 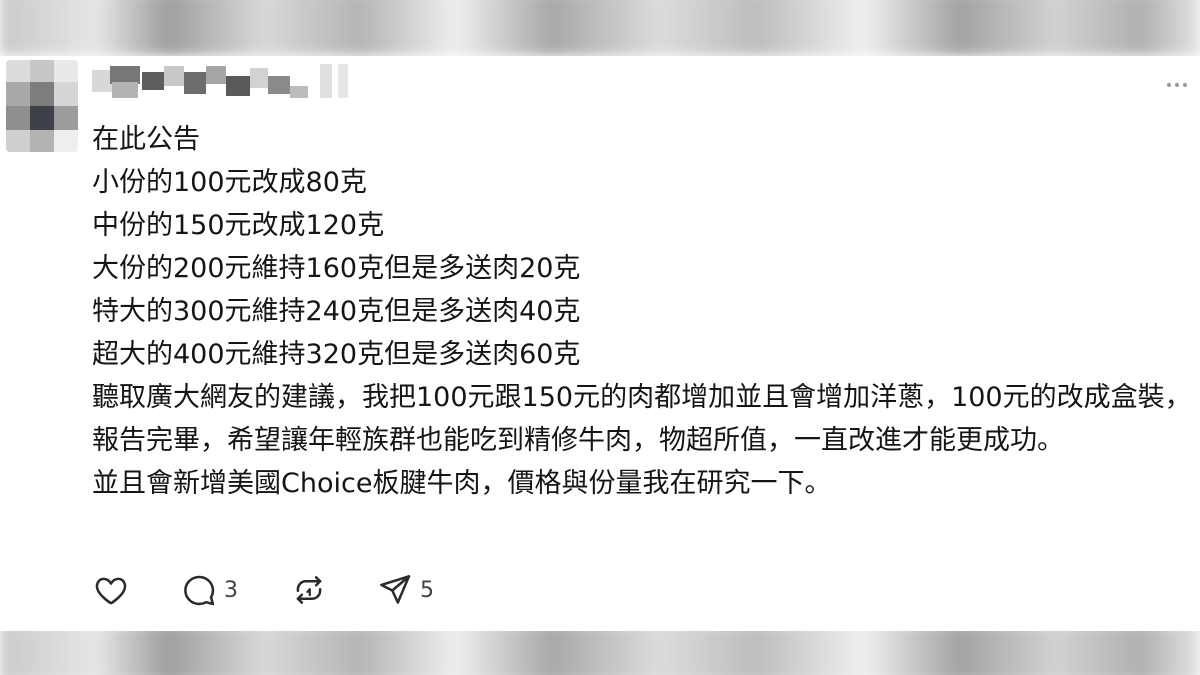 I want to click on reply-count: 3, so click(x=231, y=590).